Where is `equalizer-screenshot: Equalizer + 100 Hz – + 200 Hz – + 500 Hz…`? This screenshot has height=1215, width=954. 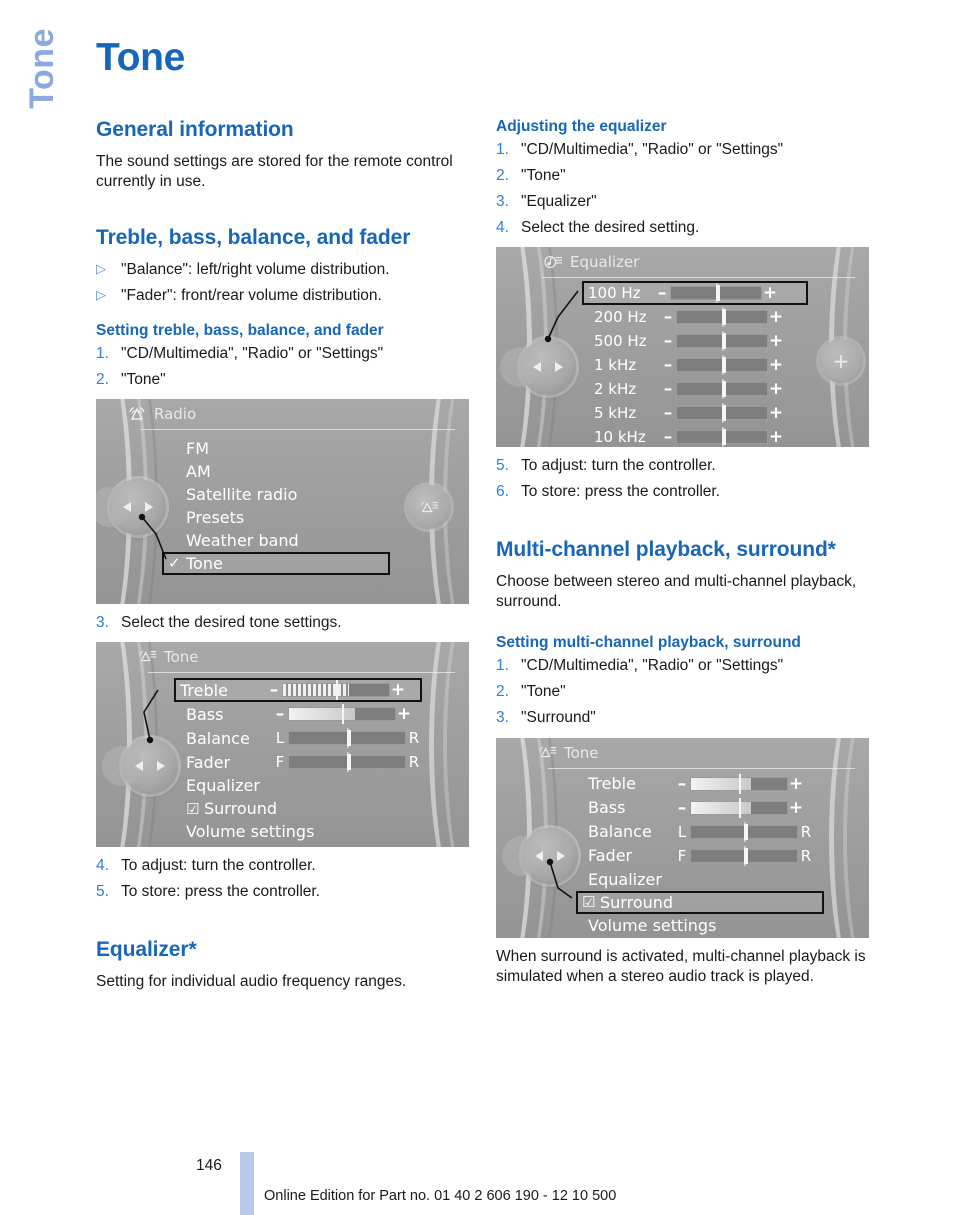
equalizer-screenshot: Equalizer + 100 Hz – + 200 Hz – + 500 Hz… is located at coordinates (682, 347).